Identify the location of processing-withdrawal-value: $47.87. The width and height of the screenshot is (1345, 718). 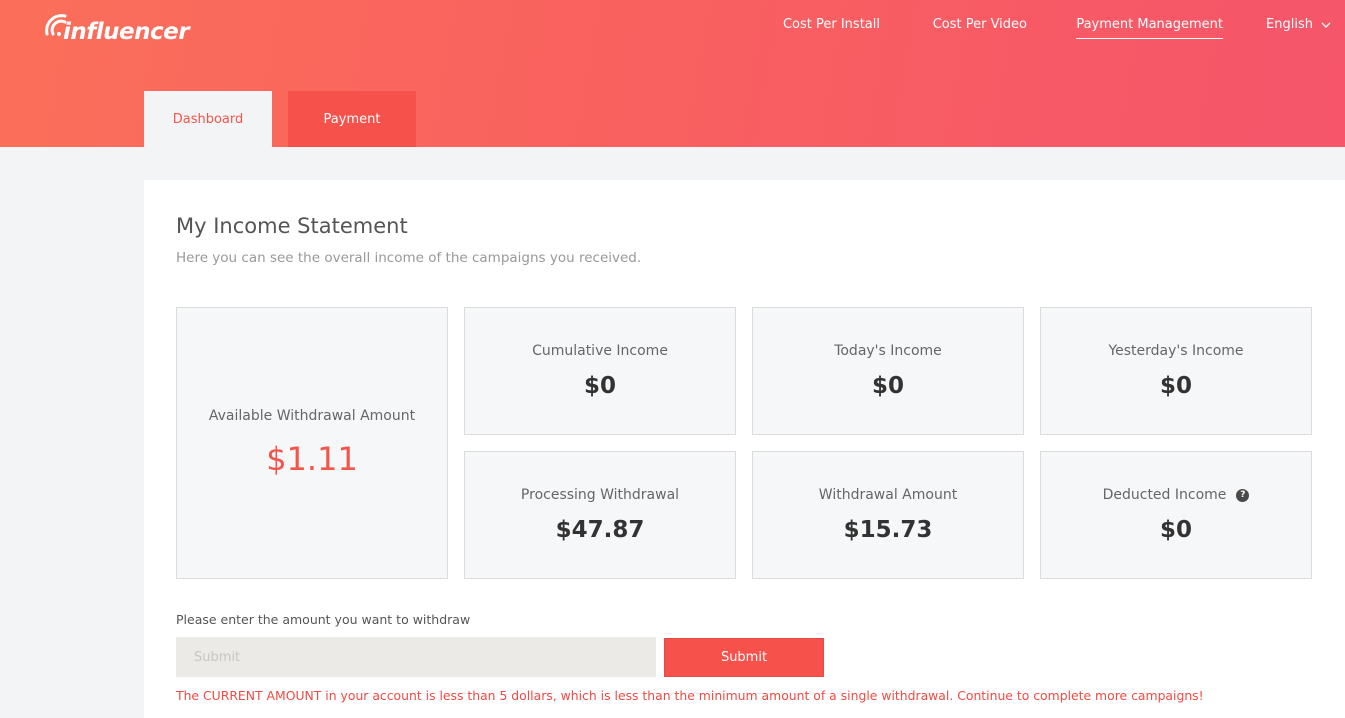
(600, 530).